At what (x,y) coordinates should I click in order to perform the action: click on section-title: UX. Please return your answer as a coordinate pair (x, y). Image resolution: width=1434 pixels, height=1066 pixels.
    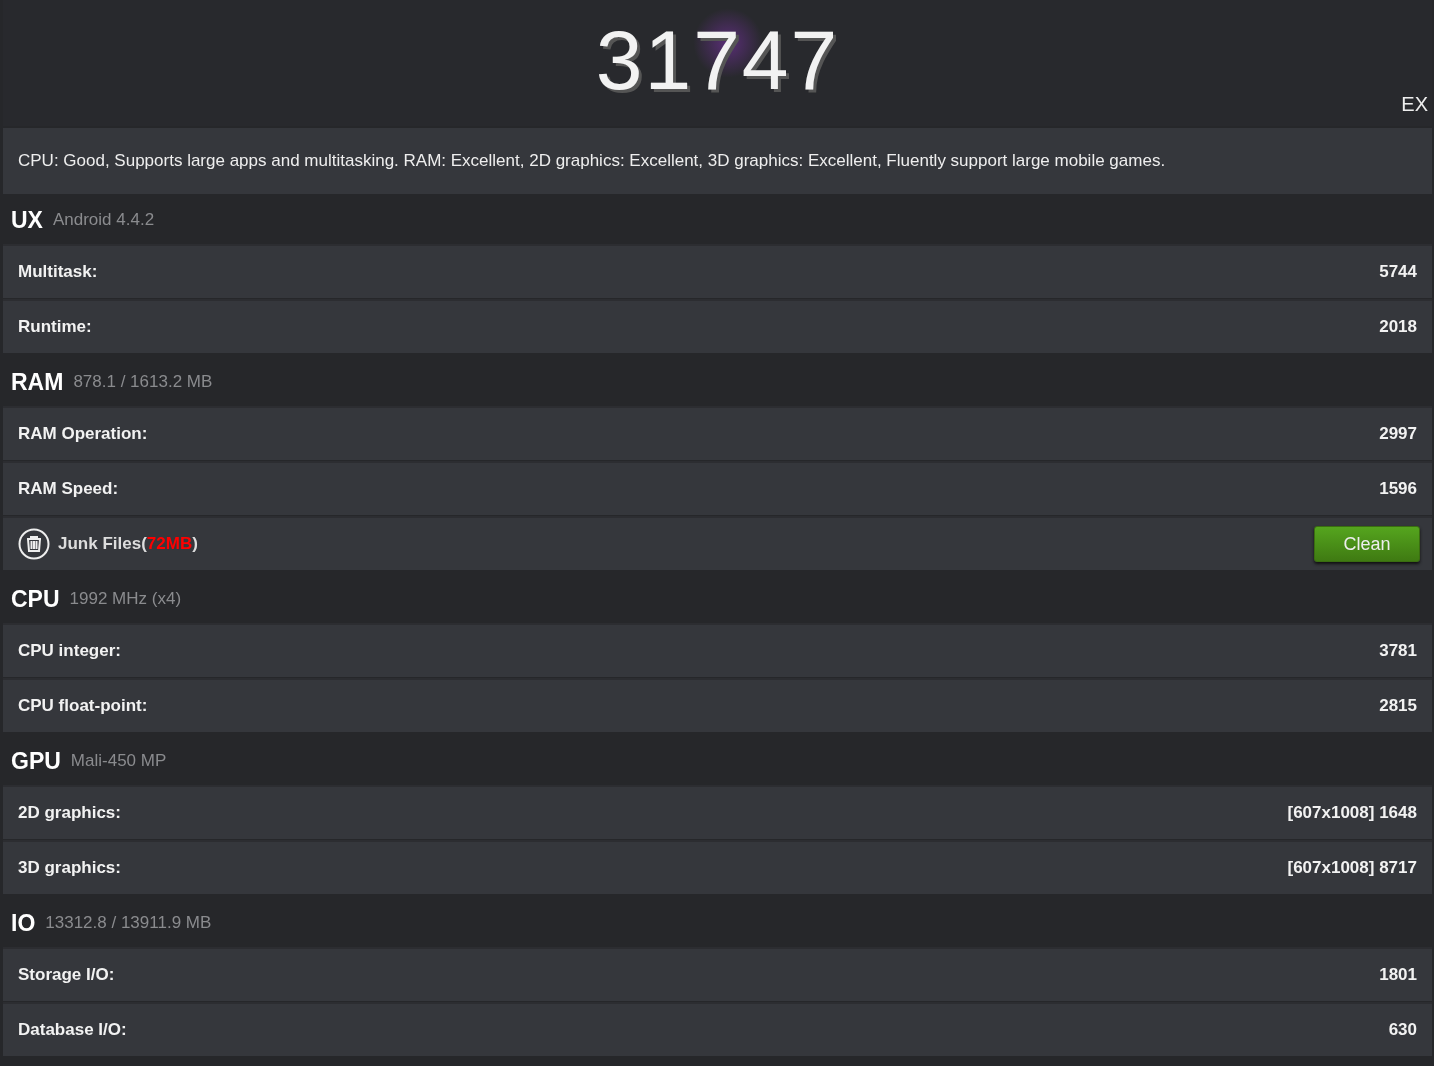
    Looking at the image, I should click on (27, 220).